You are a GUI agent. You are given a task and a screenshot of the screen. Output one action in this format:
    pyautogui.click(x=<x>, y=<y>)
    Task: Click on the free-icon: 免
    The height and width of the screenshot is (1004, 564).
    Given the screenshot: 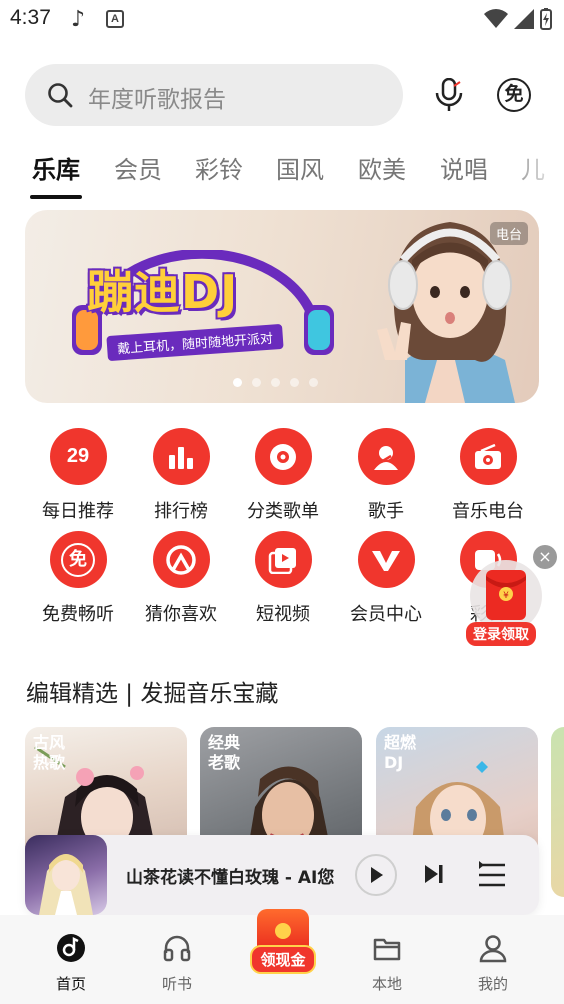 What is the action you would take?
    pyautogui.click(x=78, y=559)
    